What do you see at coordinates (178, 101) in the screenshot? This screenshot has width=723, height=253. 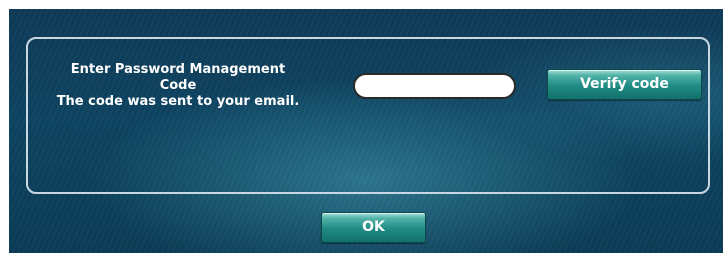 I see `prompt-line-3: The code was sent to your email.` at bounding box center [178, 101].